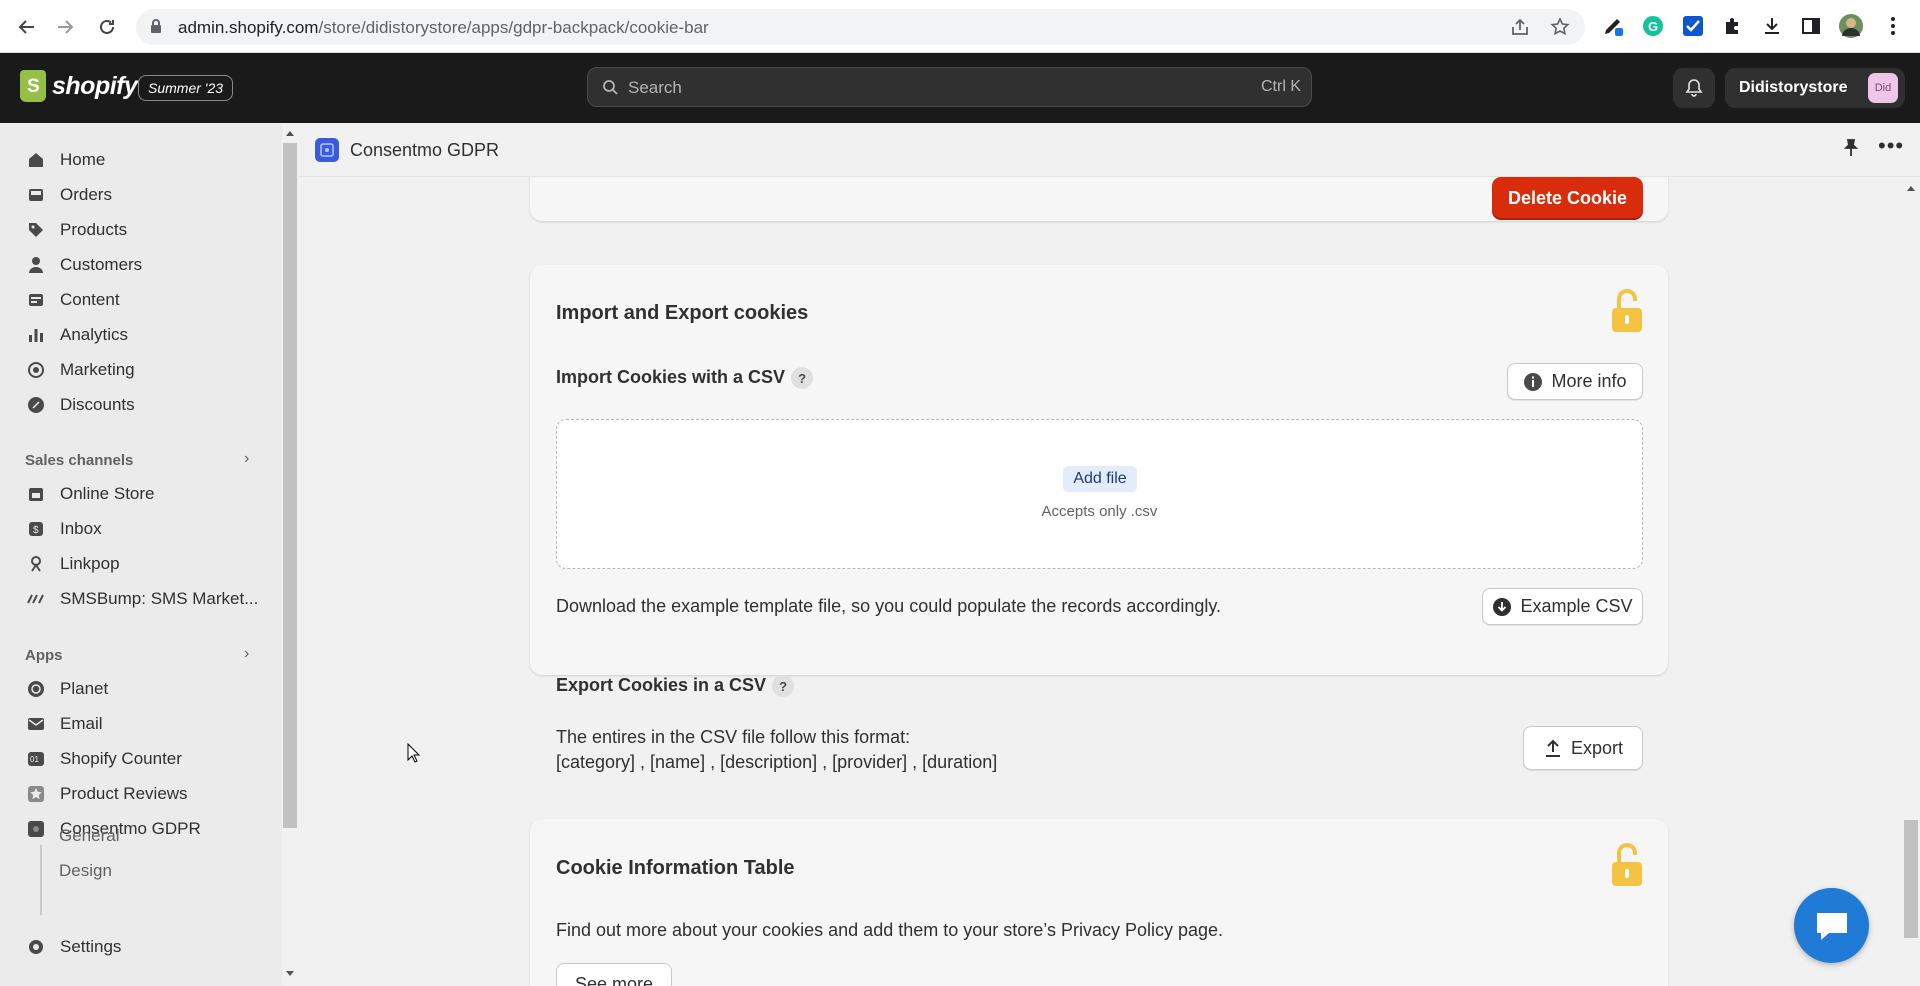 The height and width of the screenshot is (986, 1920). Describe the element at coordinates (1583, 748) in the screenshot. I see `export-button: Export` at that location.